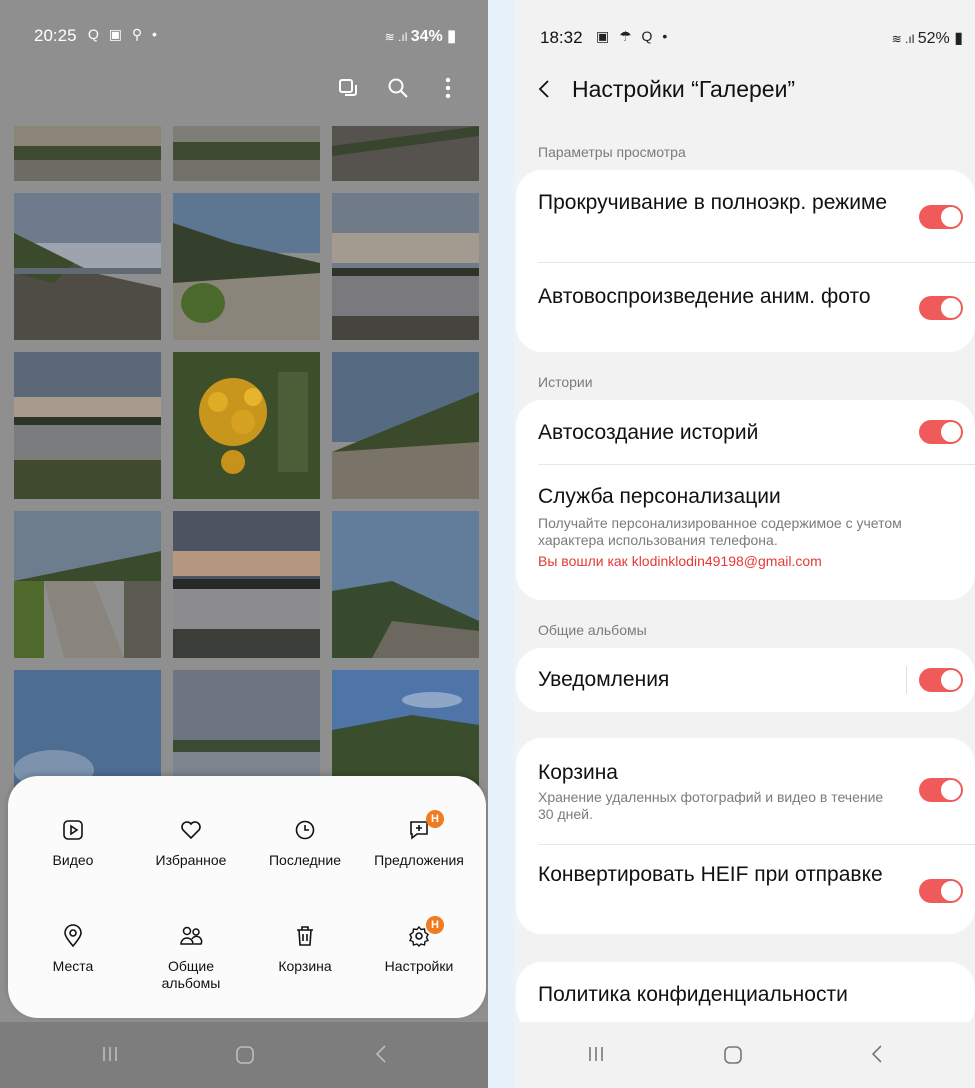 The width and height of the screenshot is (975, 1088). Describe the element at coordinates (680, 561) in the screenshot. I see `account-email: Вы вошли как klodinklodin49198@gmail.com` at that location.